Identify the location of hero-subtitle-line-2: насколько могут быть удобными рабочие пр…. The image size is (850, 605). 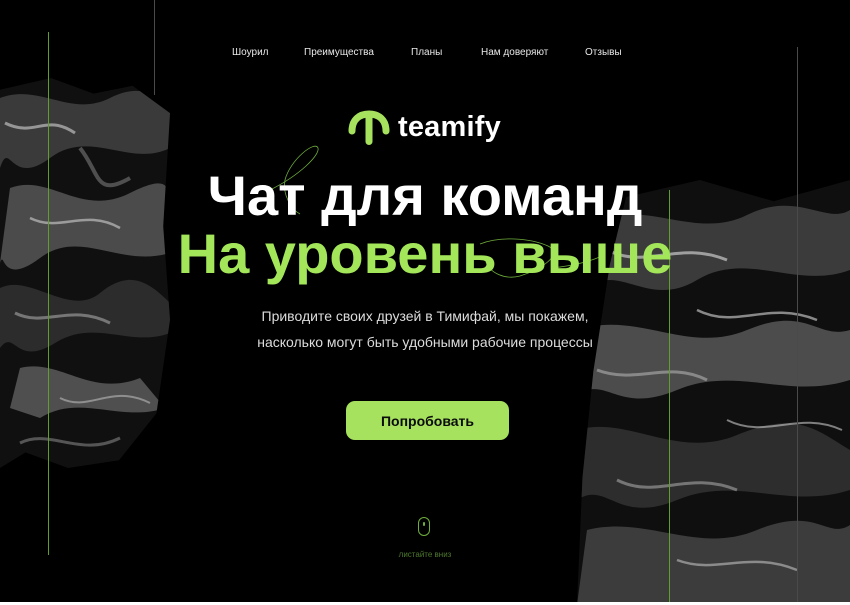
(425, 342).